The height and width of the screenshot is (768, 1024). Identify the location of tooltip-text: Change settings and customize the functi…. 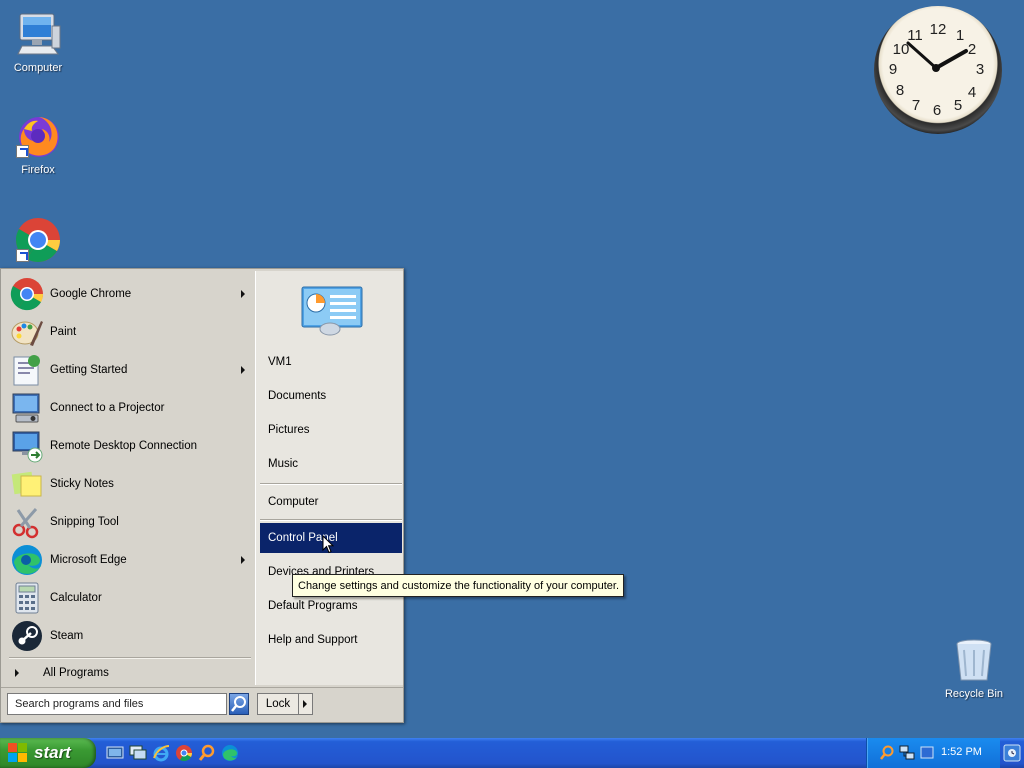
(459, 585).